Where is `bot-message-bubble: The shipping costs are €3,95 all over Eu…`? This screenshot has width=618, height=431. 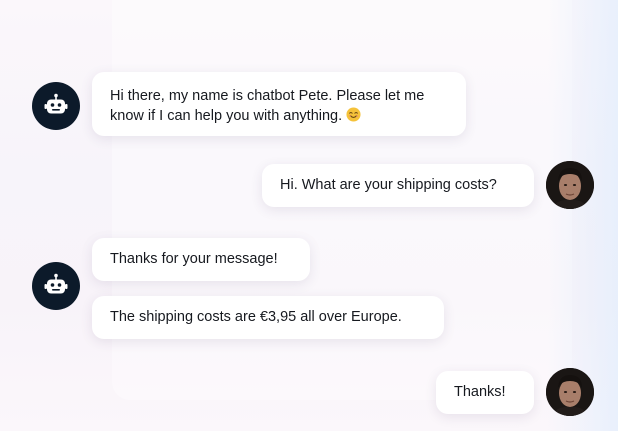 bot-message-bubble: The shipping costs are €3,95 all over Eu… is located at coordinates (268, 317).